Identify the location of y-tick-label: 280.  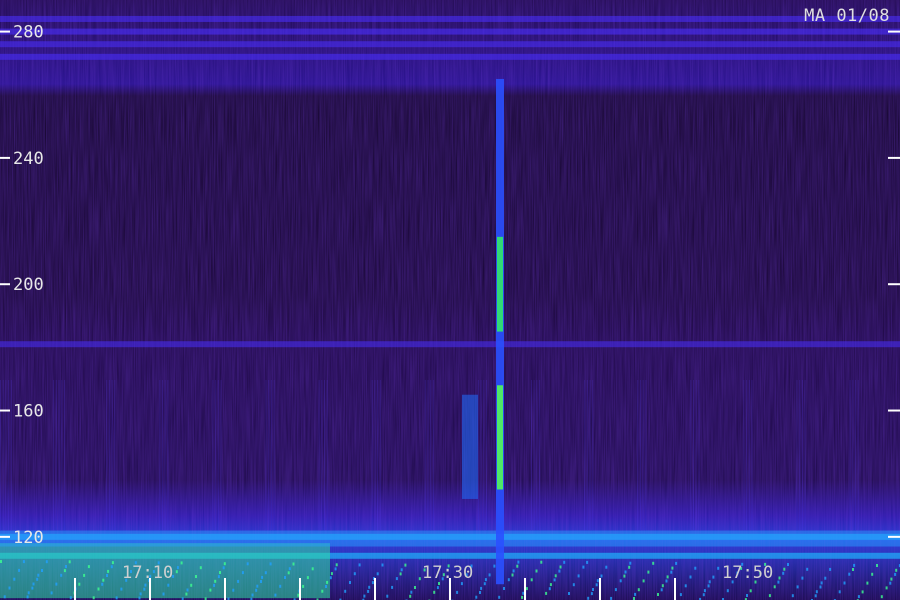
(28, 33).